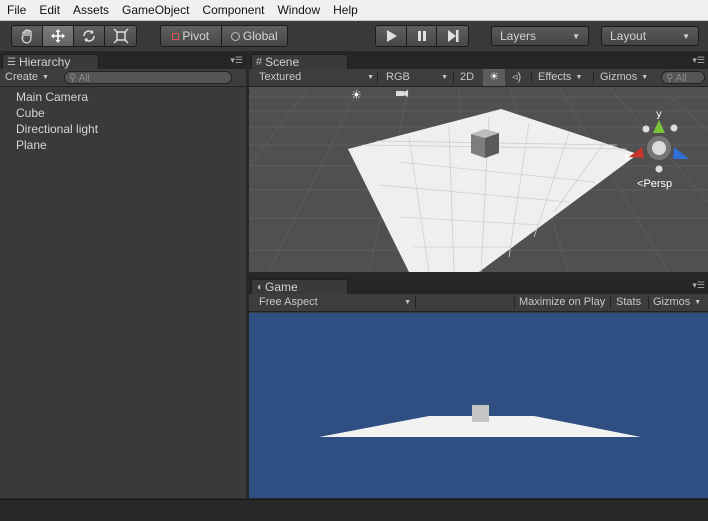  I want to click on scene-audio-toggle: ◃), so click(516, 77).